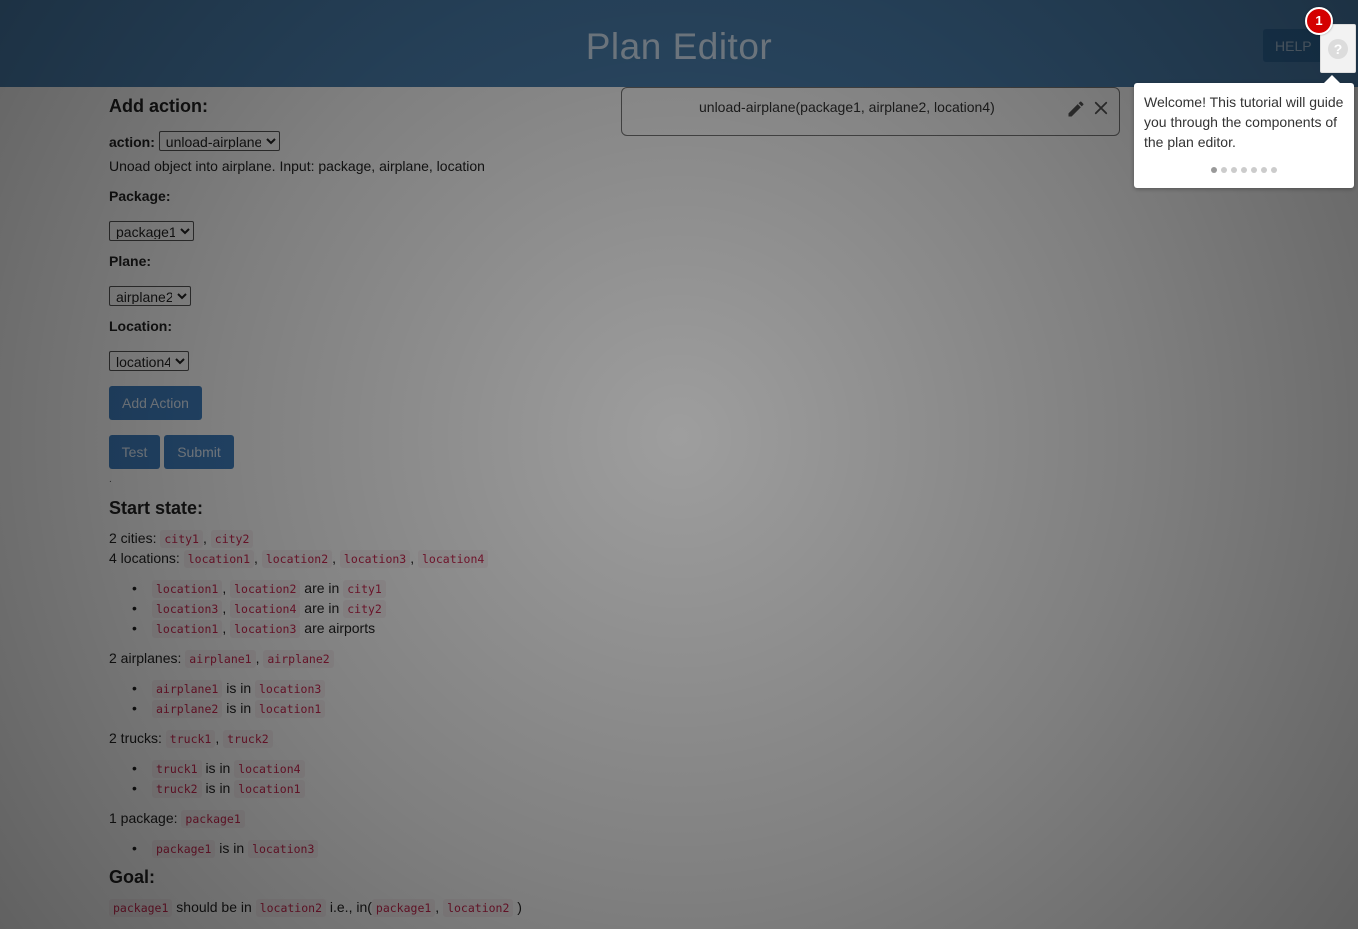 The width and height of the screenshot is (1358, 929). Describe the element at coordinates (191, 738) in the screenshot. I see `trucks-line: 2 trucks: truck1, truck2` at that location.